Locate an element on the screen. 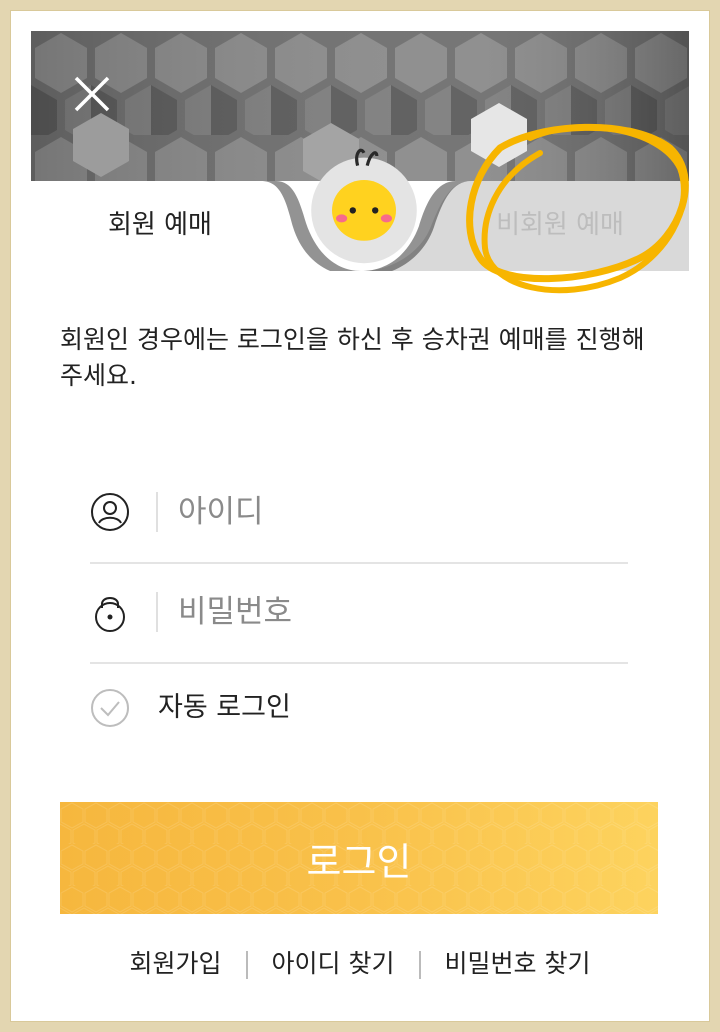 This screenshot has height=1032, width=720. find-id-link: 아이디 찾기 is located at coordinates (333, 963).